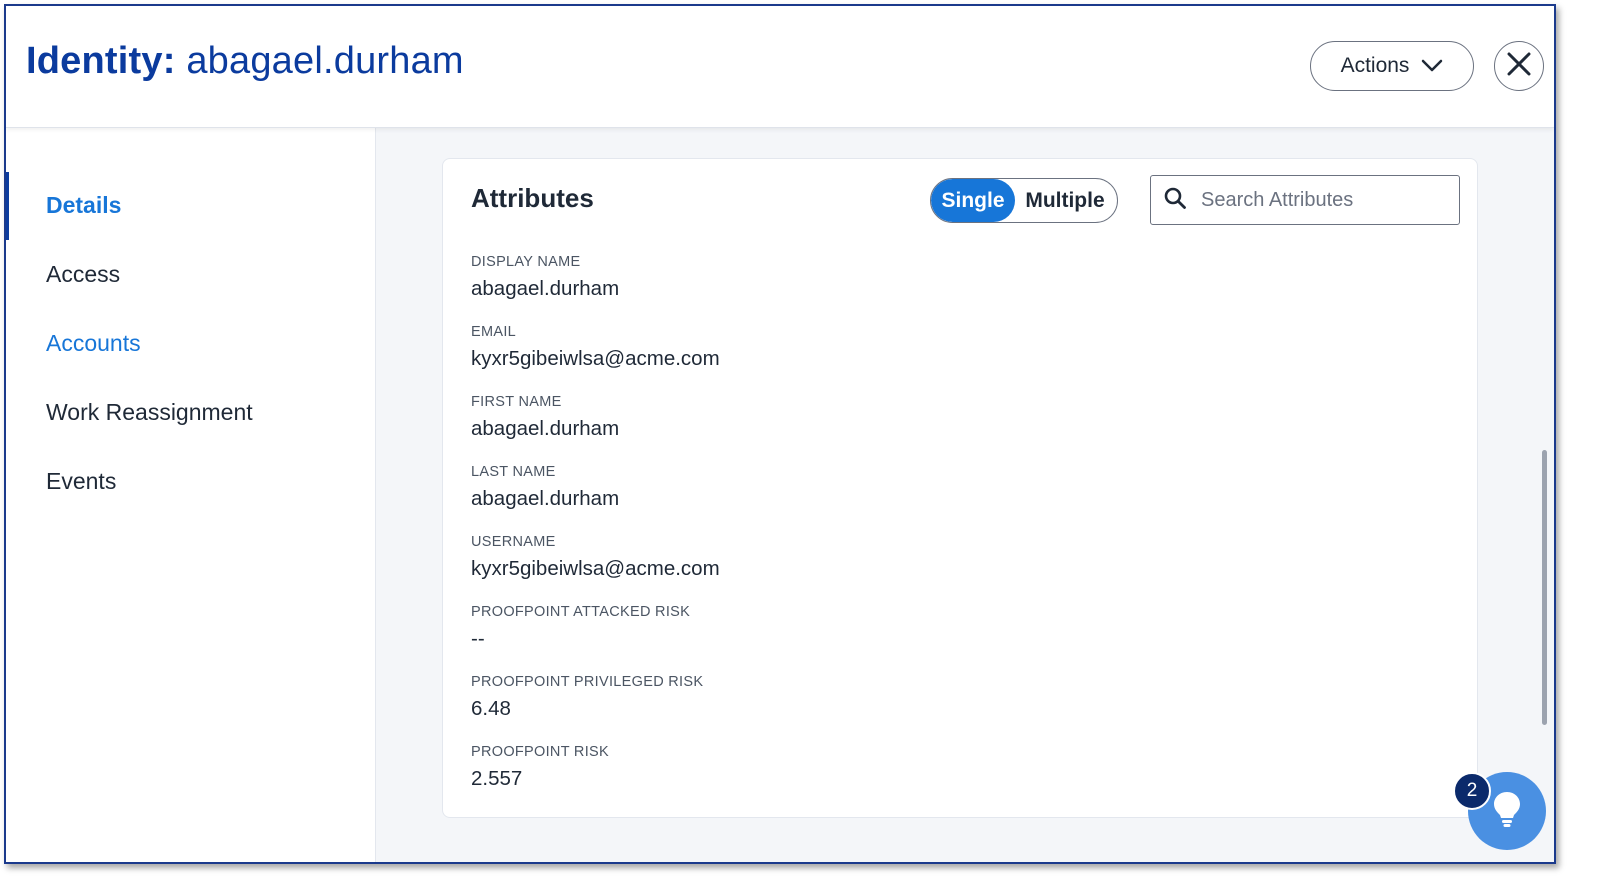 This screenshot has height=893, width=1599. I want to click on attribute-item-proofpoint-risk: PROOFPOINT RISK 2.557, so click(921, 776).